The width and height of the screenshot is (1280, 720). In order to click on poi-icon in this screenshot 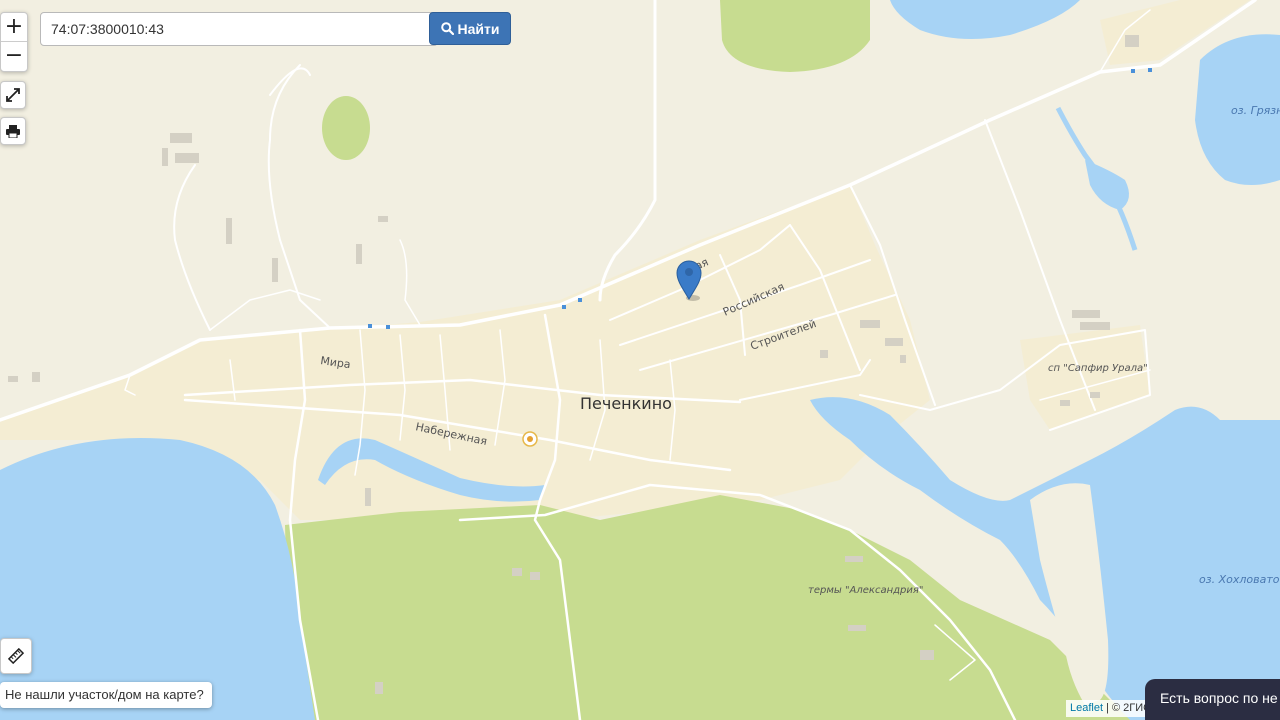, I will do `click(530, 439)`.